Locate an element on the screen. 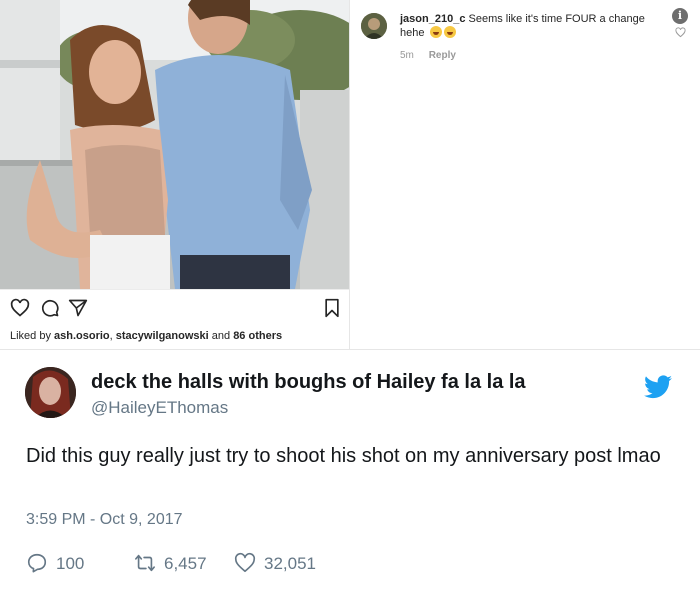 The height and width of the screenshot is (594, 700). comment-time: 5m is located at coordinates (407, 55).